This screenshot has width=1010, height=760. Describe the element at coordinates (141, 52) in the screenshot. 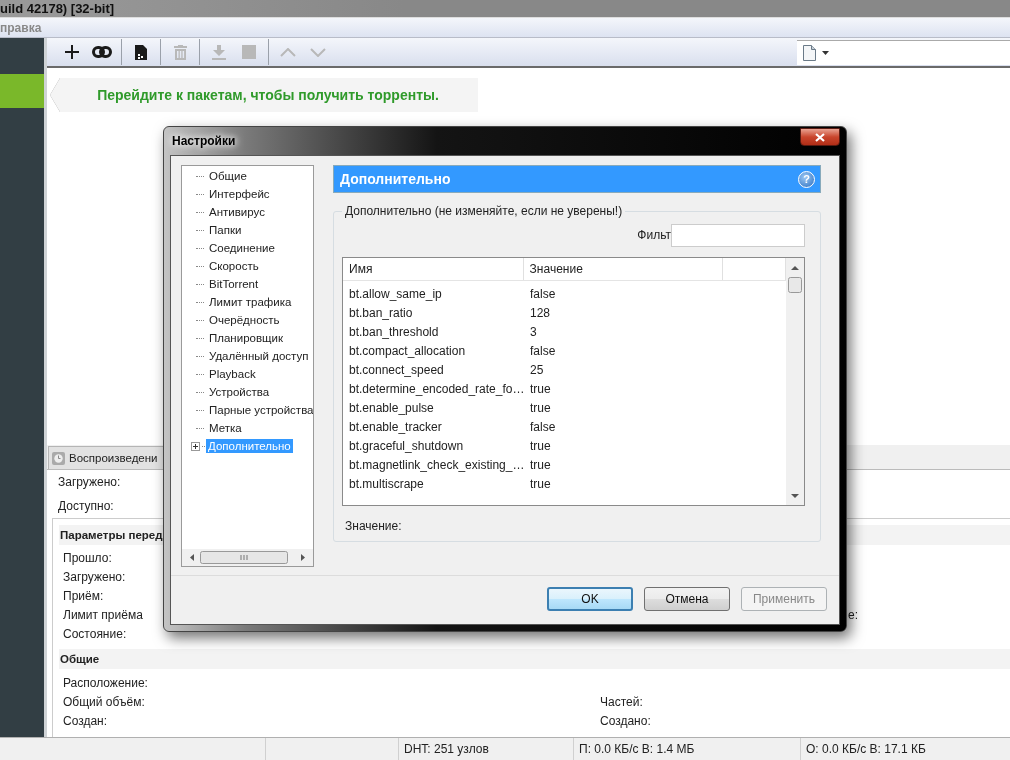

I see `document-icon` at that location.